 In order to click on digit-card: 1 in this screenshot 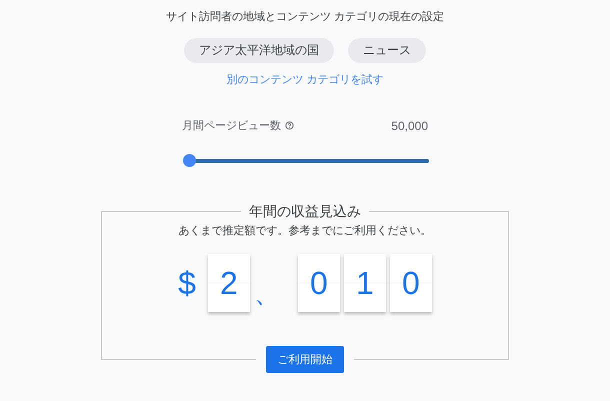, I will do `click(365, 283)`.